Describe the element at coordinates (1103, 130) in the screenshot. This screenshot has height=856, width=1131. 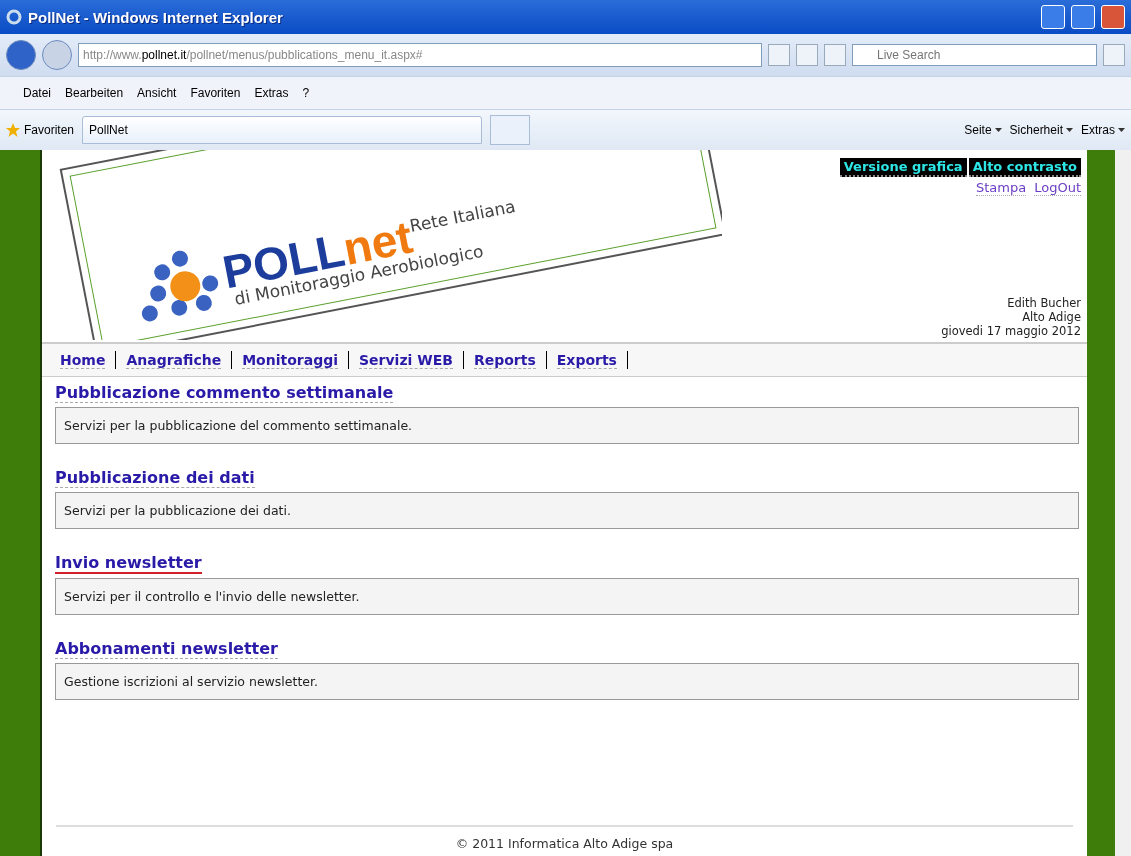
I see `command-menu: Extras` at that location.